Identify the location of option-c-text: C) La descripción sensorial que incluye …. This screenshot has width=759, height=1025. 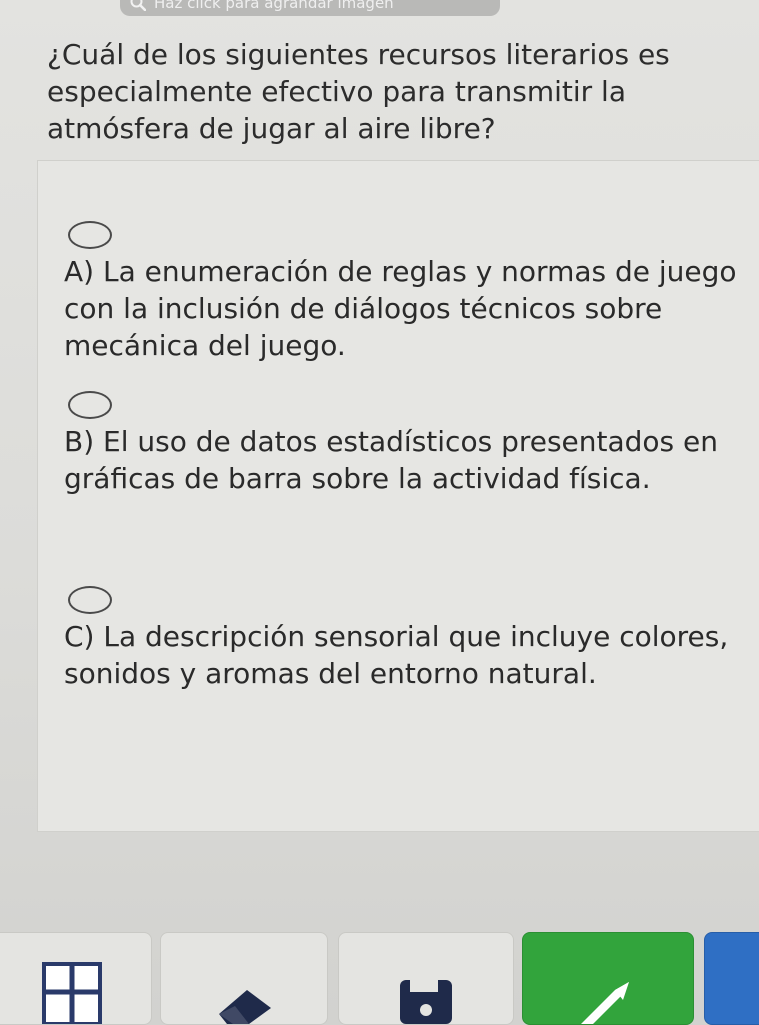
(404, 655).